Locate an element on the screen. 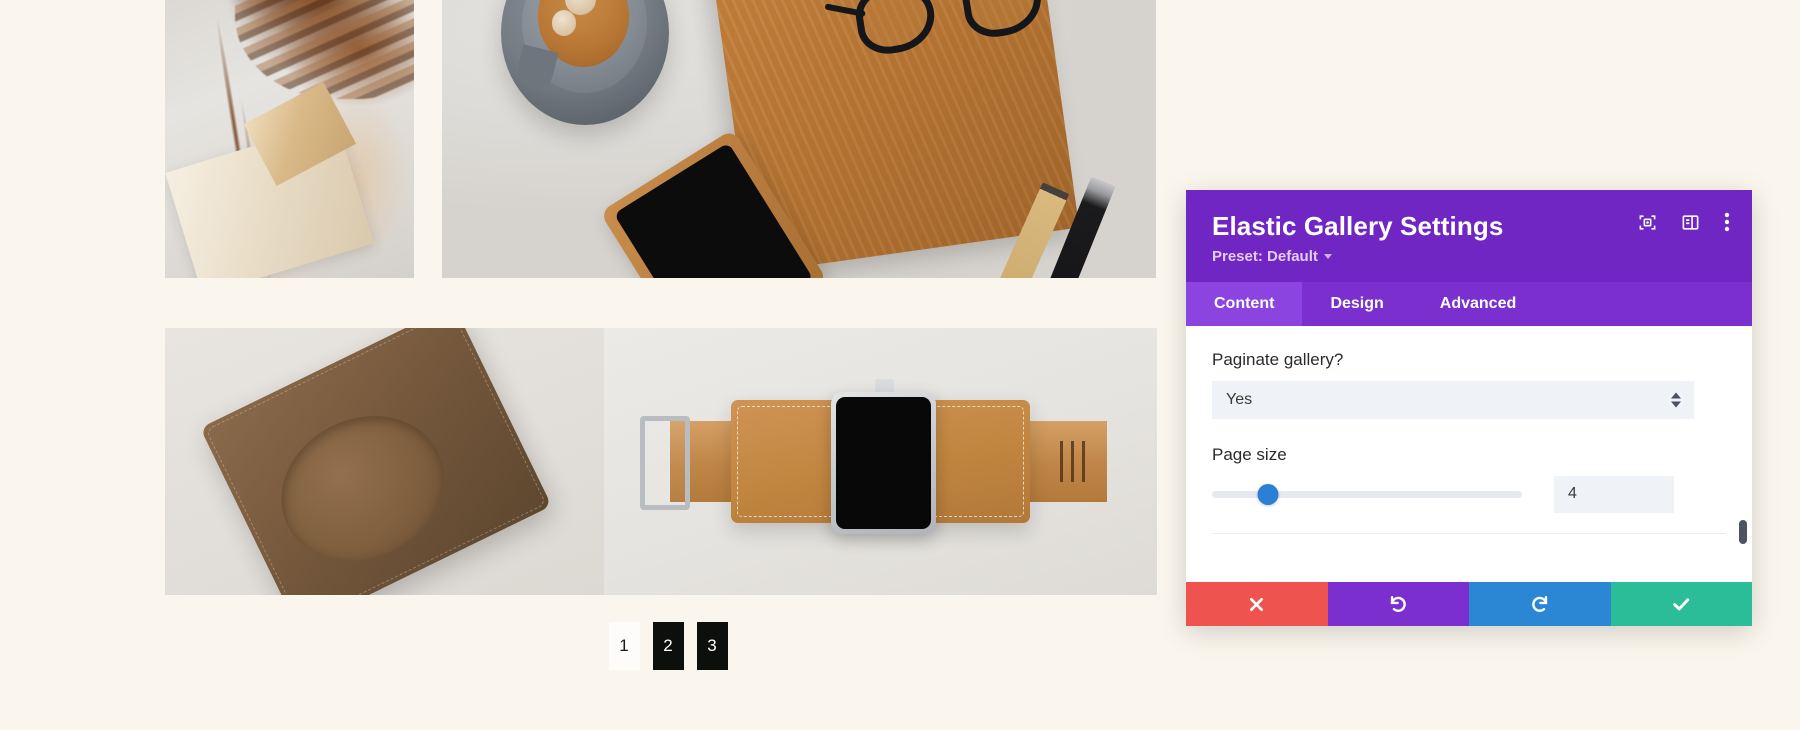  chevron-down-icon is located at coordinates (1327, 256).